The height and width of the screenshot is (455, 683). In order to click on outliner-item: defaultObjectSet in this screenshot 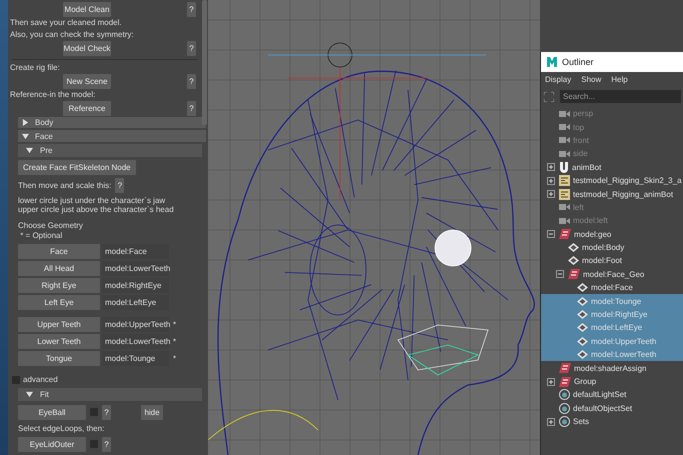, I will do `click(612, 408)`.